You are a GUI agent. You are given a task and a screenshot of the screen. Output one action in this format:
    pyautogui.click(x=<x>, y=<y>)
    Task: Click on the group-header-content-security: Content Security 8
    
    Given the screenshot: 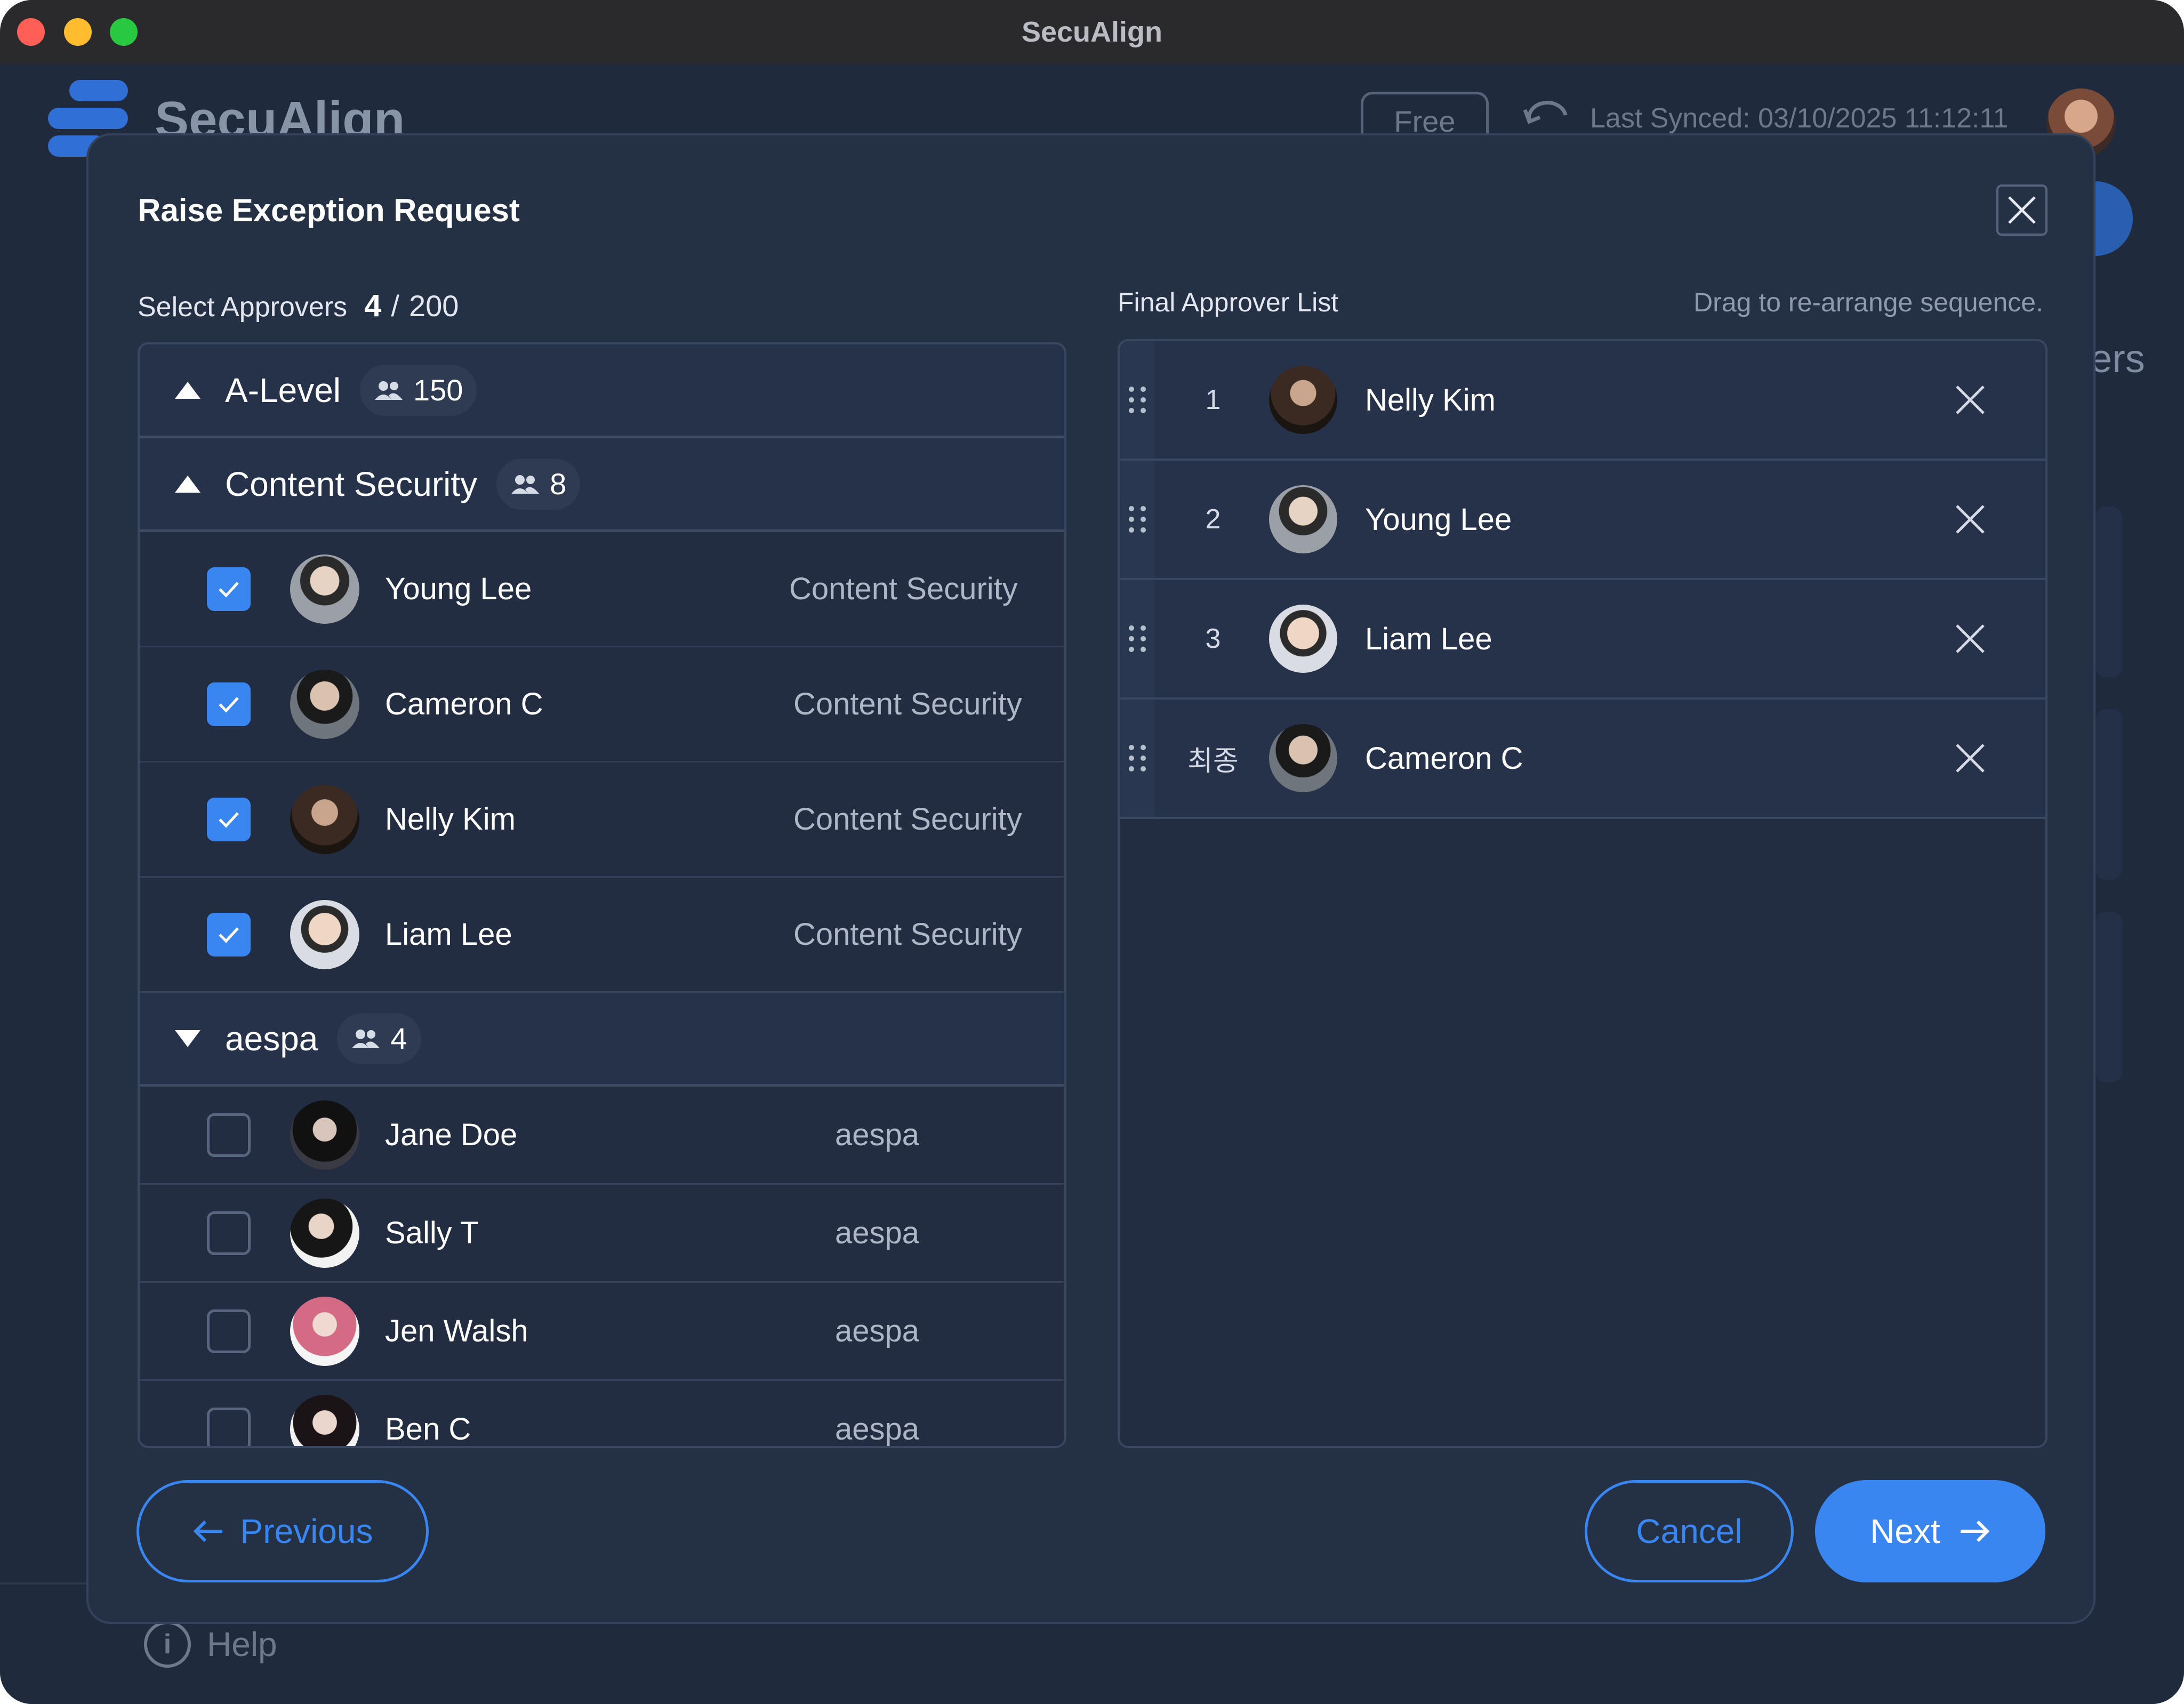 What is the action you would take?
    pyautogui.click(x=602, y=485)
    